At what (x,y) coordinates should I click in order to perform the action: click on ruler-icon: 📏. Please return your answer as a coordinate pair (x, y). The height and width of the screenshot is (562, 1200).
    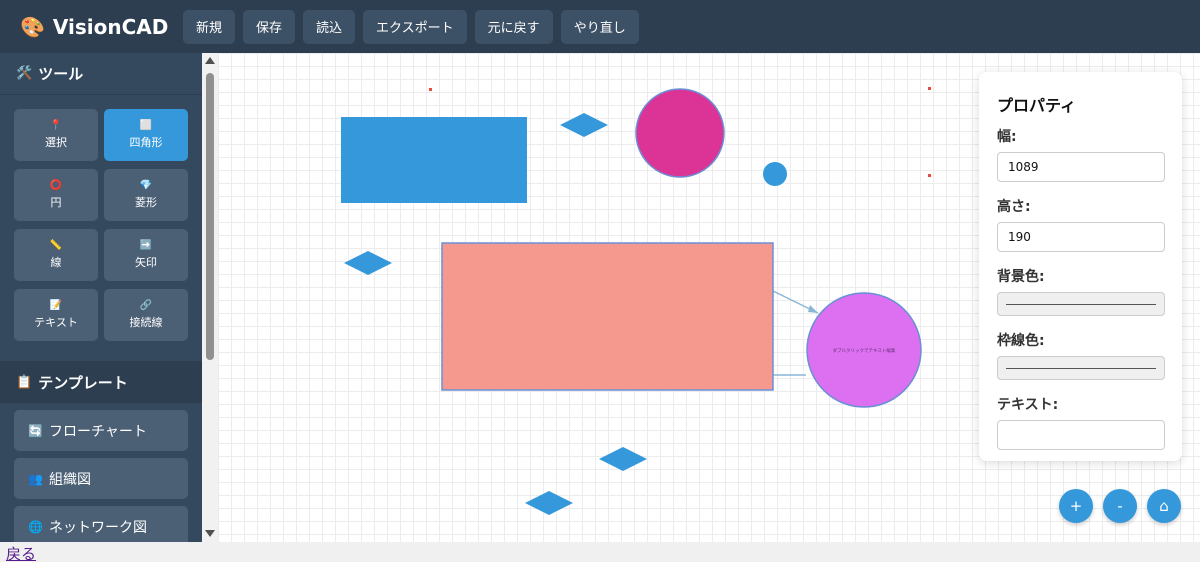
    Looking at the image, I should click on (56, 245).